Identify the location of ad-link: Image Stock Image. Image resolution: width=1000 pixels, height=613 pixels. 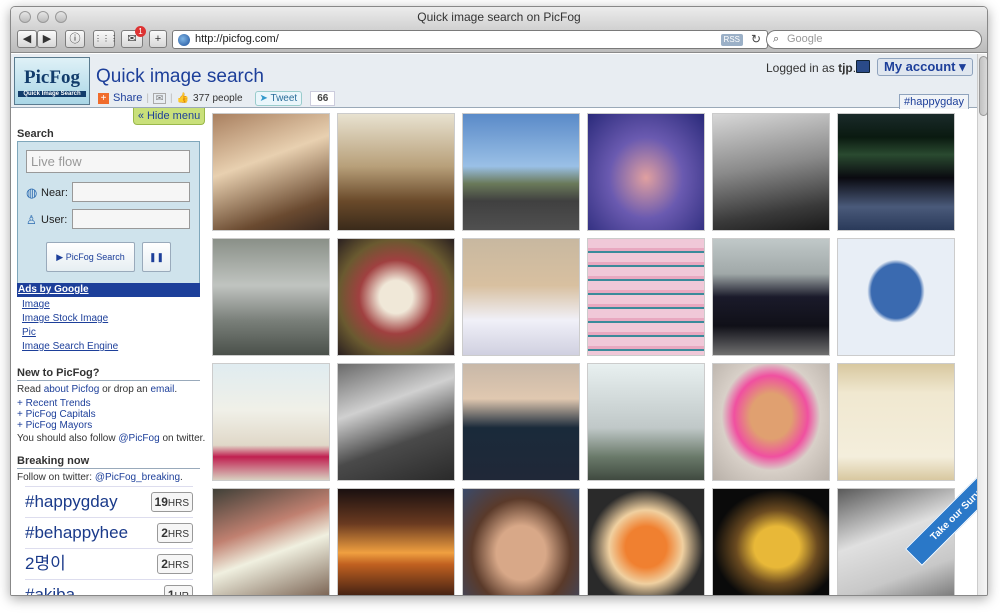
(65, 318).